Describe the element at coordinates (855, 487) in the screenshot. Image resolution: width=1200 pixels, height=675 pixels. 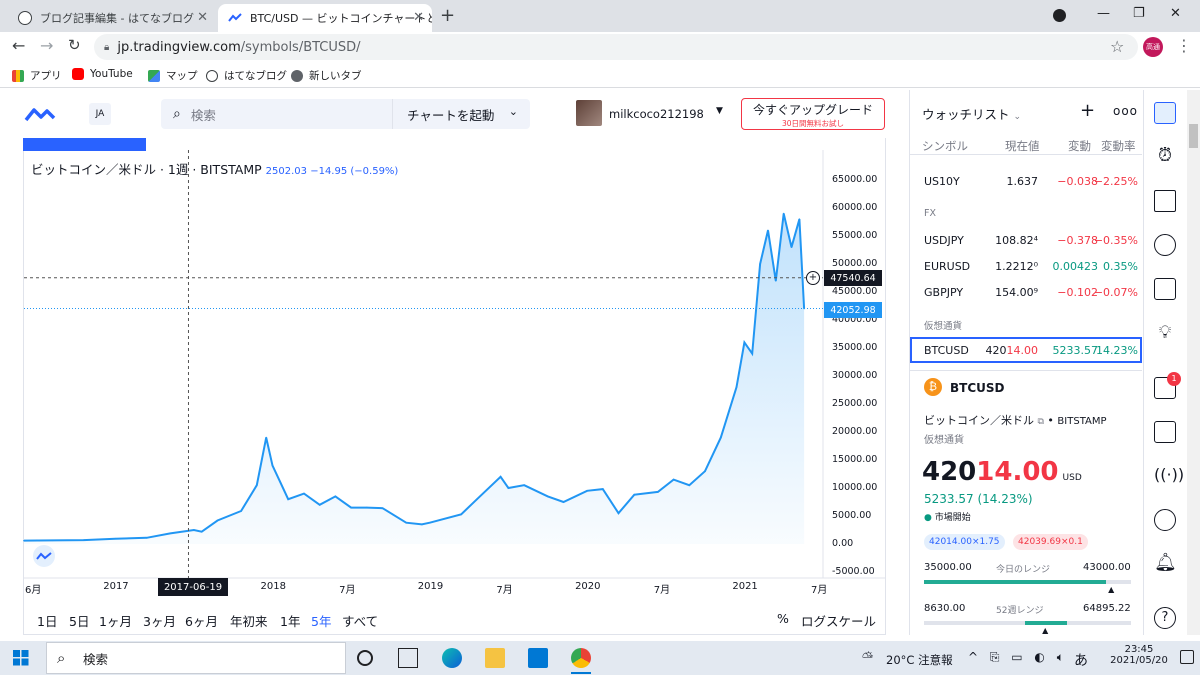
I see `y-tick-label: 10000.00` at that location.